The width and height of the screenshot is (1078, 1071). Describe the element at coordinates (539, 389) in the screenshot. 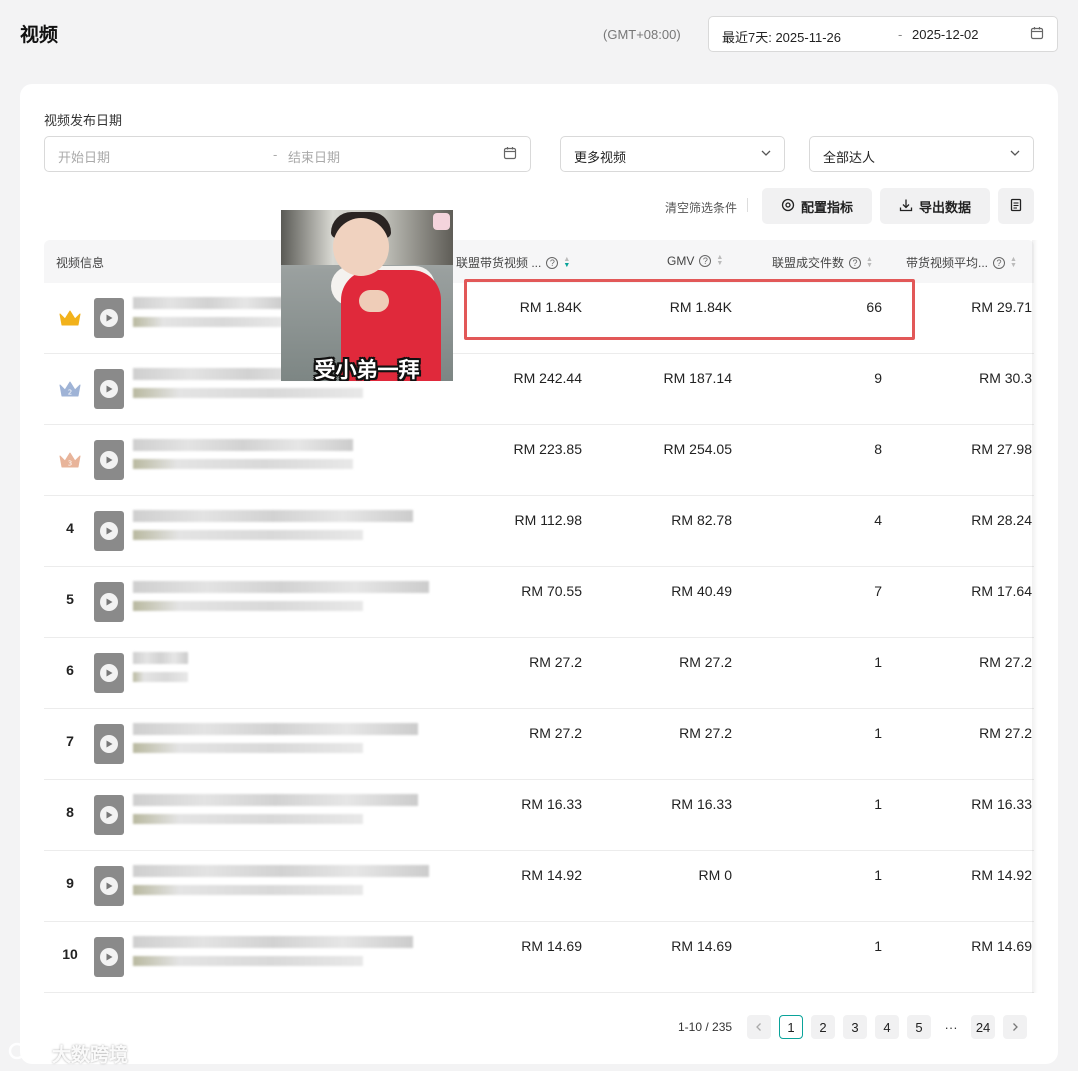

I see `table-row: 2 RM 242.44 RM 187.14 9 RM 30.3` at that location.